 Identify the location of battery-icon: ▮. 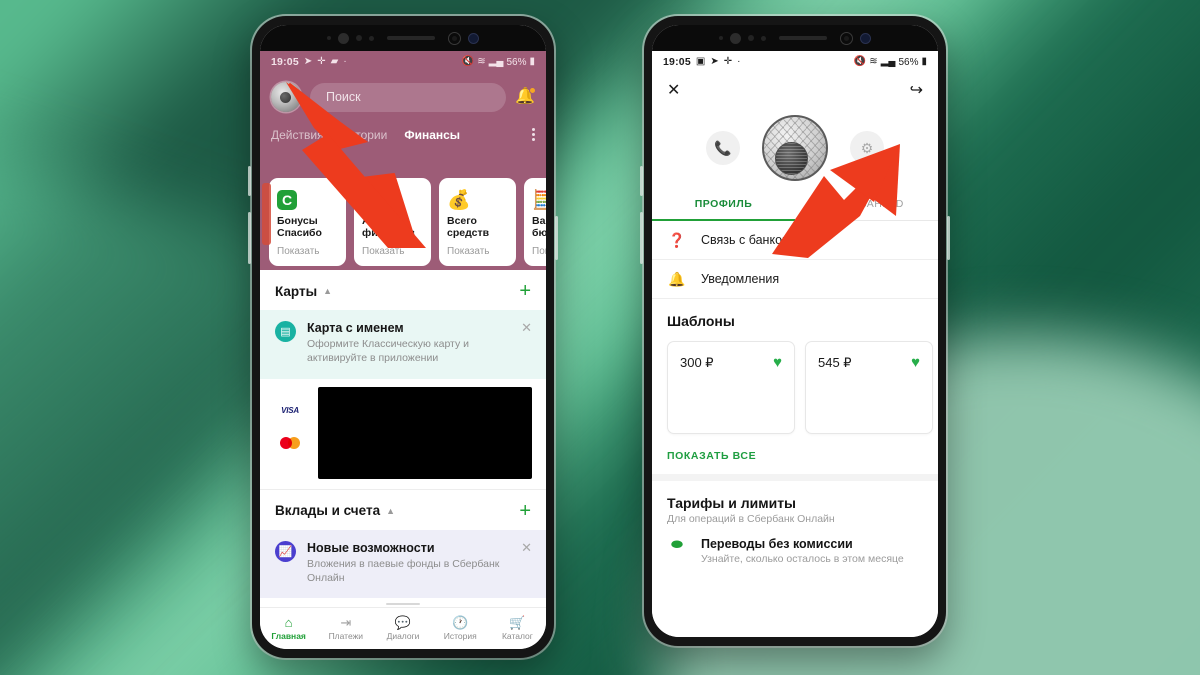
(924, 61).